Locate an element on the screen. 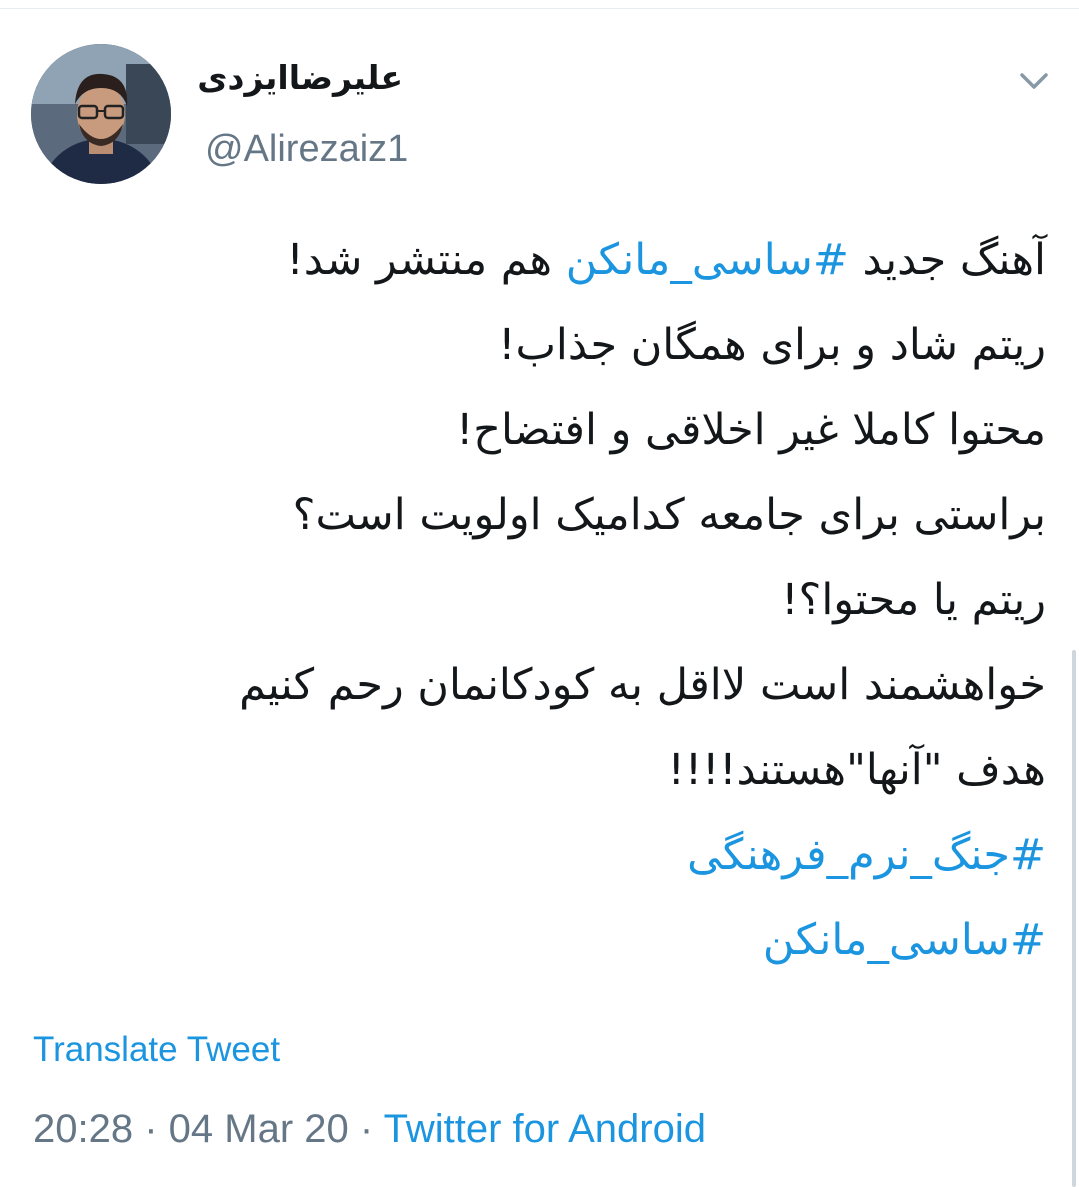  translate-tweet-link: Translate Tweet is located at coordinates (156, 1050).